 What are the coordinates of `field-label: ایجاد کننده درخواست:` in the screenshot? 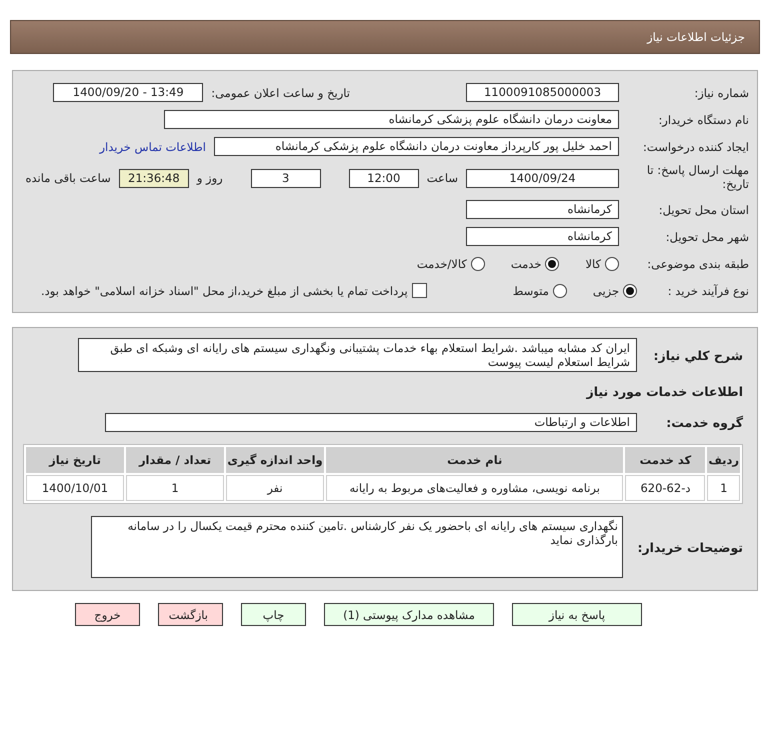 It's located at (696, 147).